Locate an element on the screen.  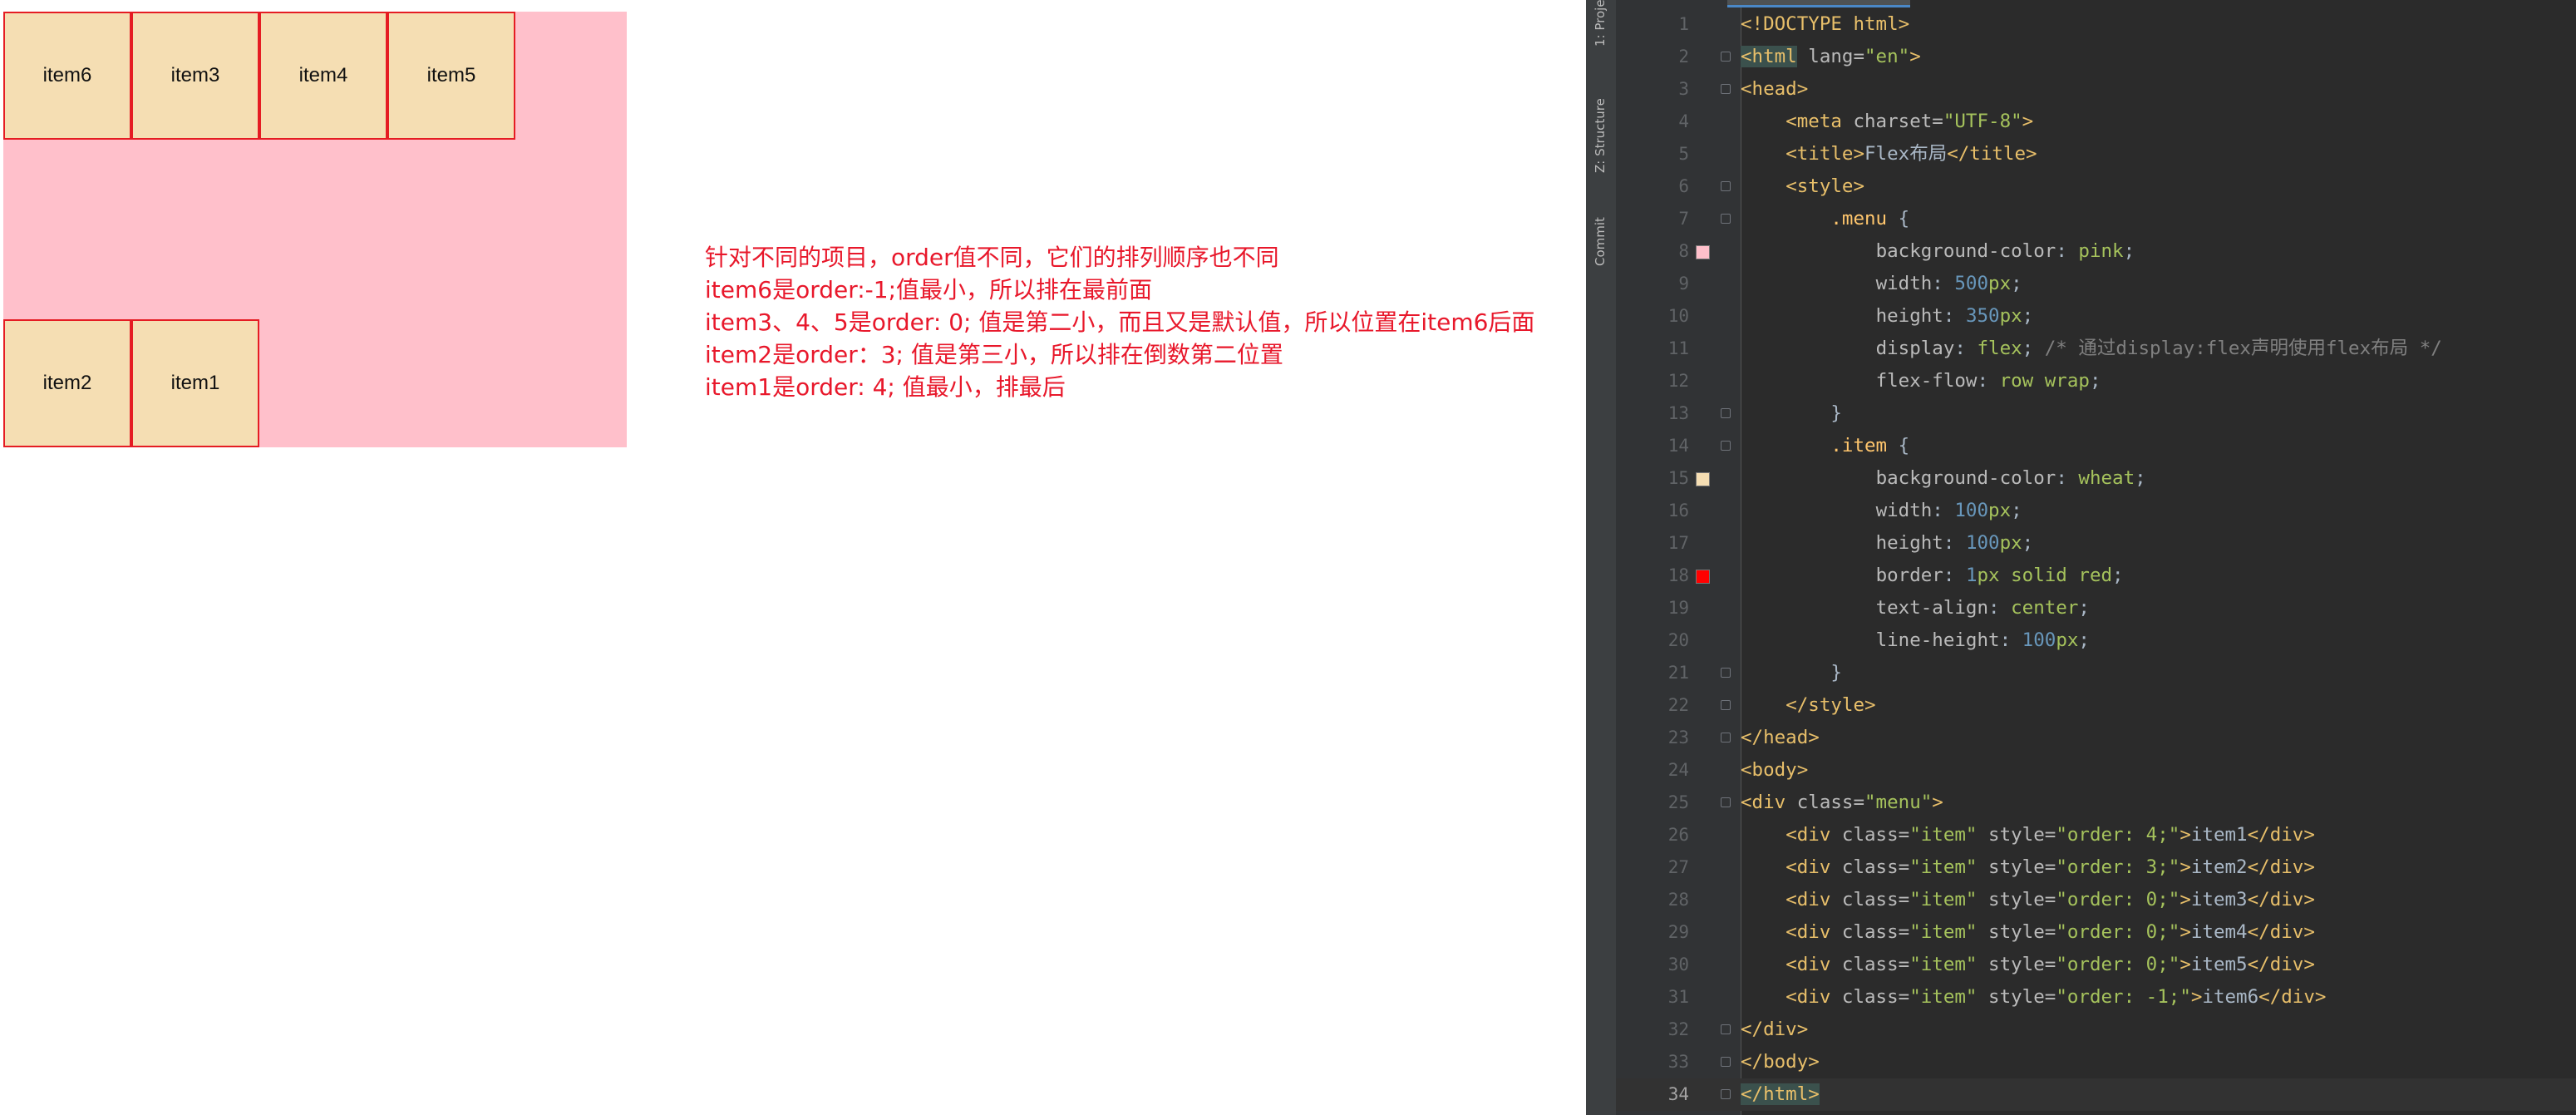
code-text: flex-flow: row wrap; is located at coordinates (1921, 381).